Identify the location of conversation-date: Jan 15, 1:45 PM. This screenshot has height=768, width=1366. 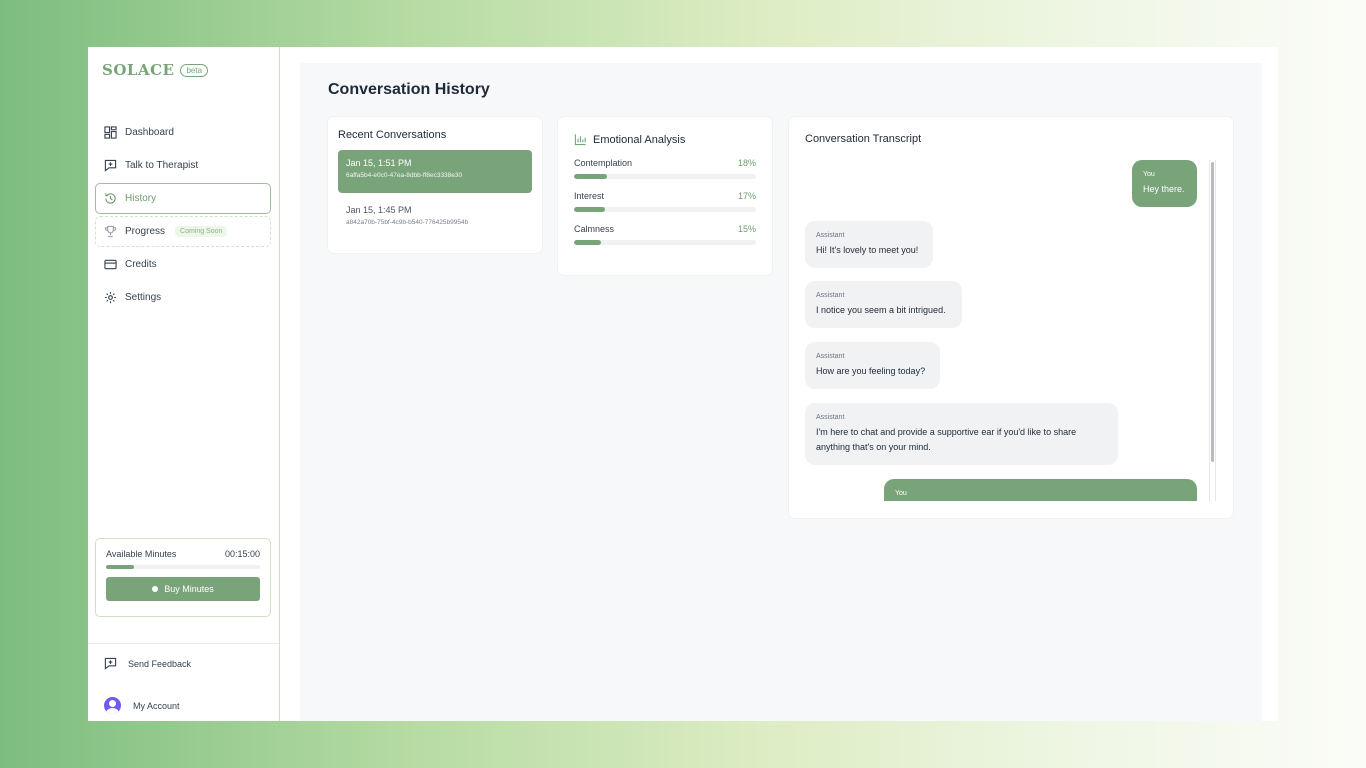
(379, 210).